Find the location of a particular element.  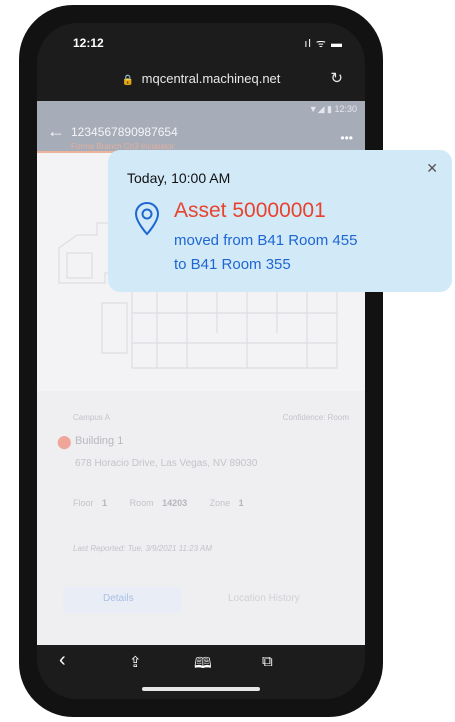

asset-id-title: 1234567890987654 is located at coordinates (124, 132).